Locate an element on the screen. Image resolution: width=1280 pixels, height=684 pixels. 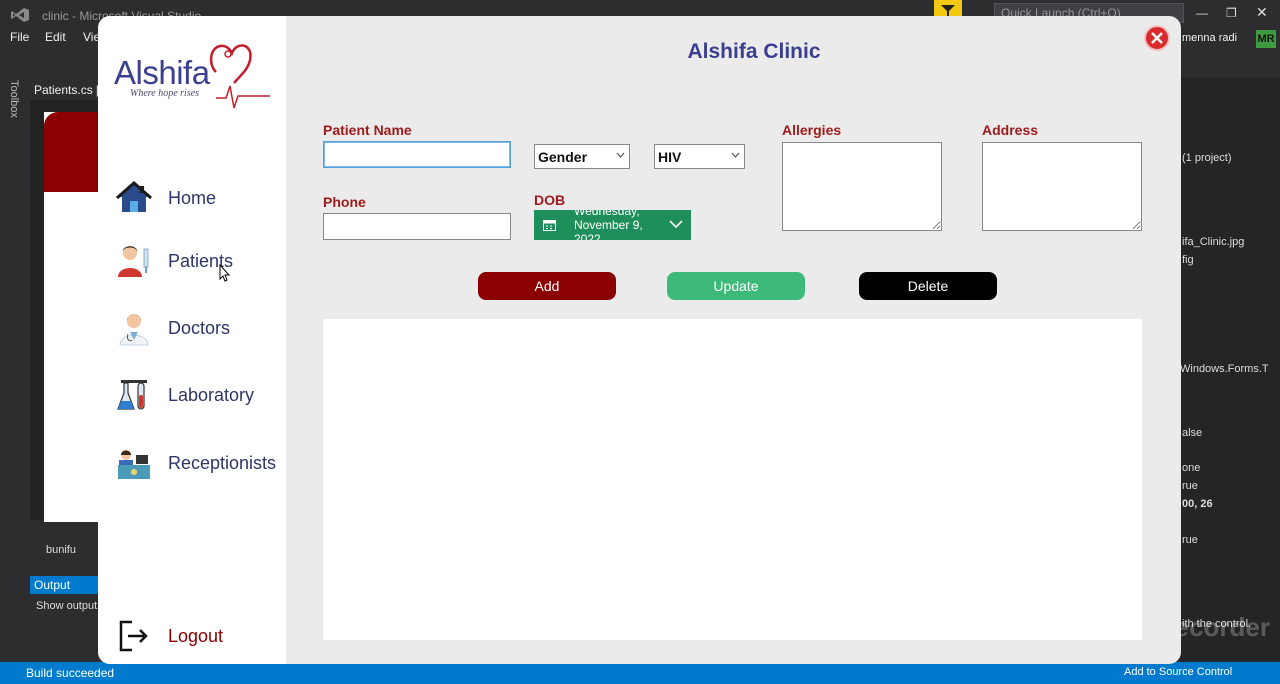
property-value: alse is located at coordinates (1192, 433).